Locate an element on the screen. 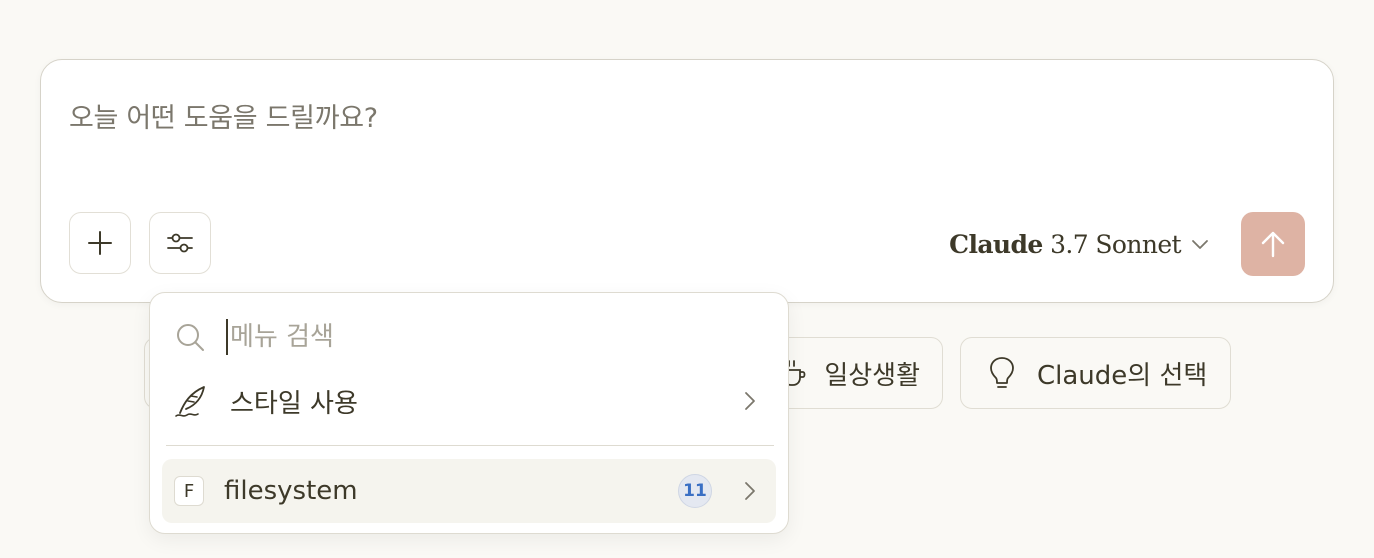 This screenshot has width=1374, height=558. arrow-up-icon is located at coordinates (1273, 244).